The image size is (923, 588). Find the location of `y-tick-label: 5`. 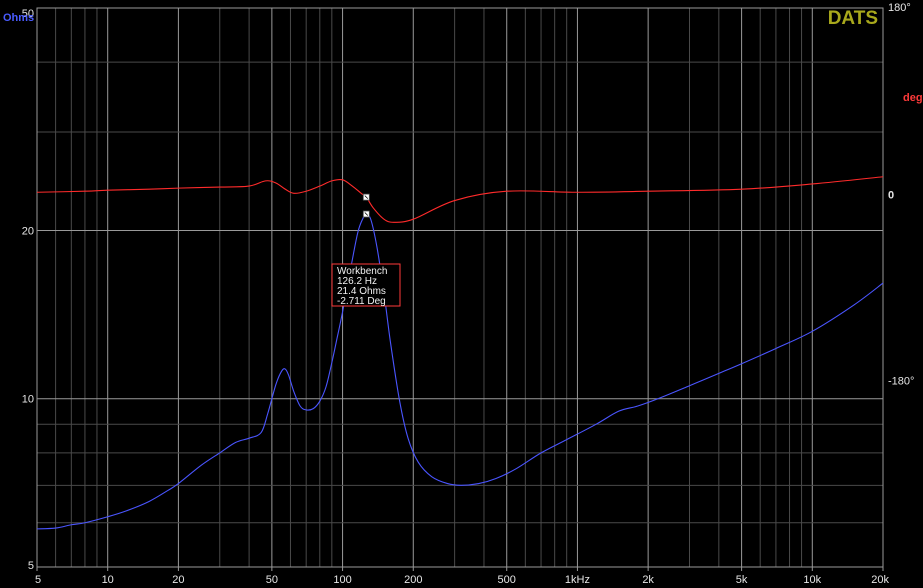

y-tick-label: 5 is located at coordinates (31, 566).